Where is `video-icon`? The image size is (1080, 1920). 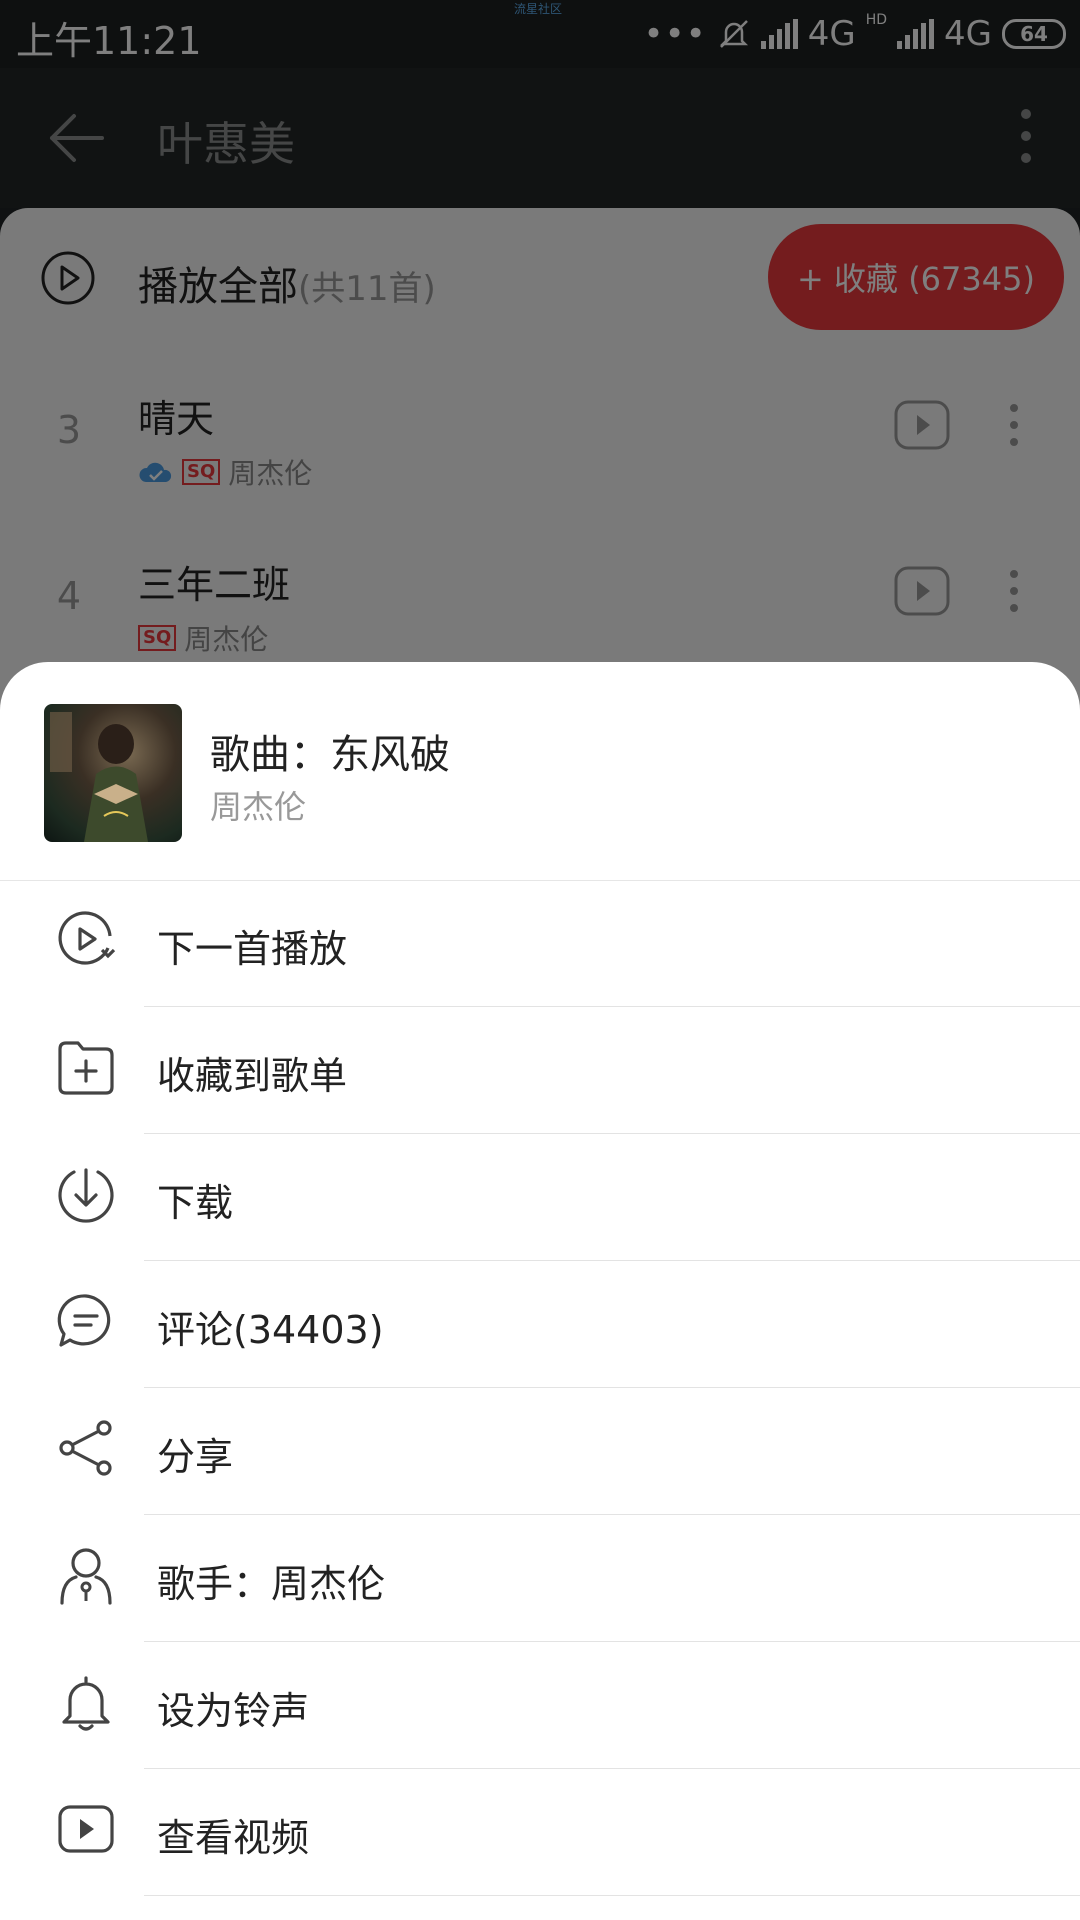
video-icon is located at coordinates (86, 1829).